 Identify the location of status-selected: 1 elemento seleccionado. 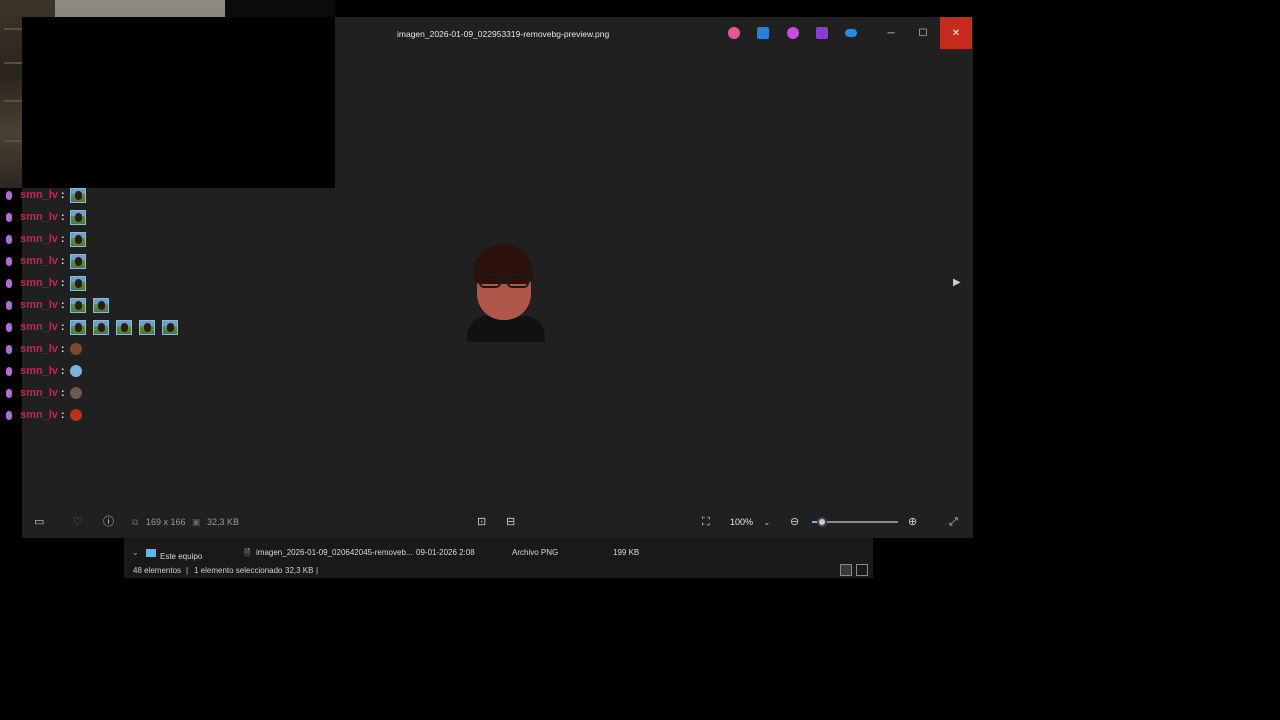
(238, 570).